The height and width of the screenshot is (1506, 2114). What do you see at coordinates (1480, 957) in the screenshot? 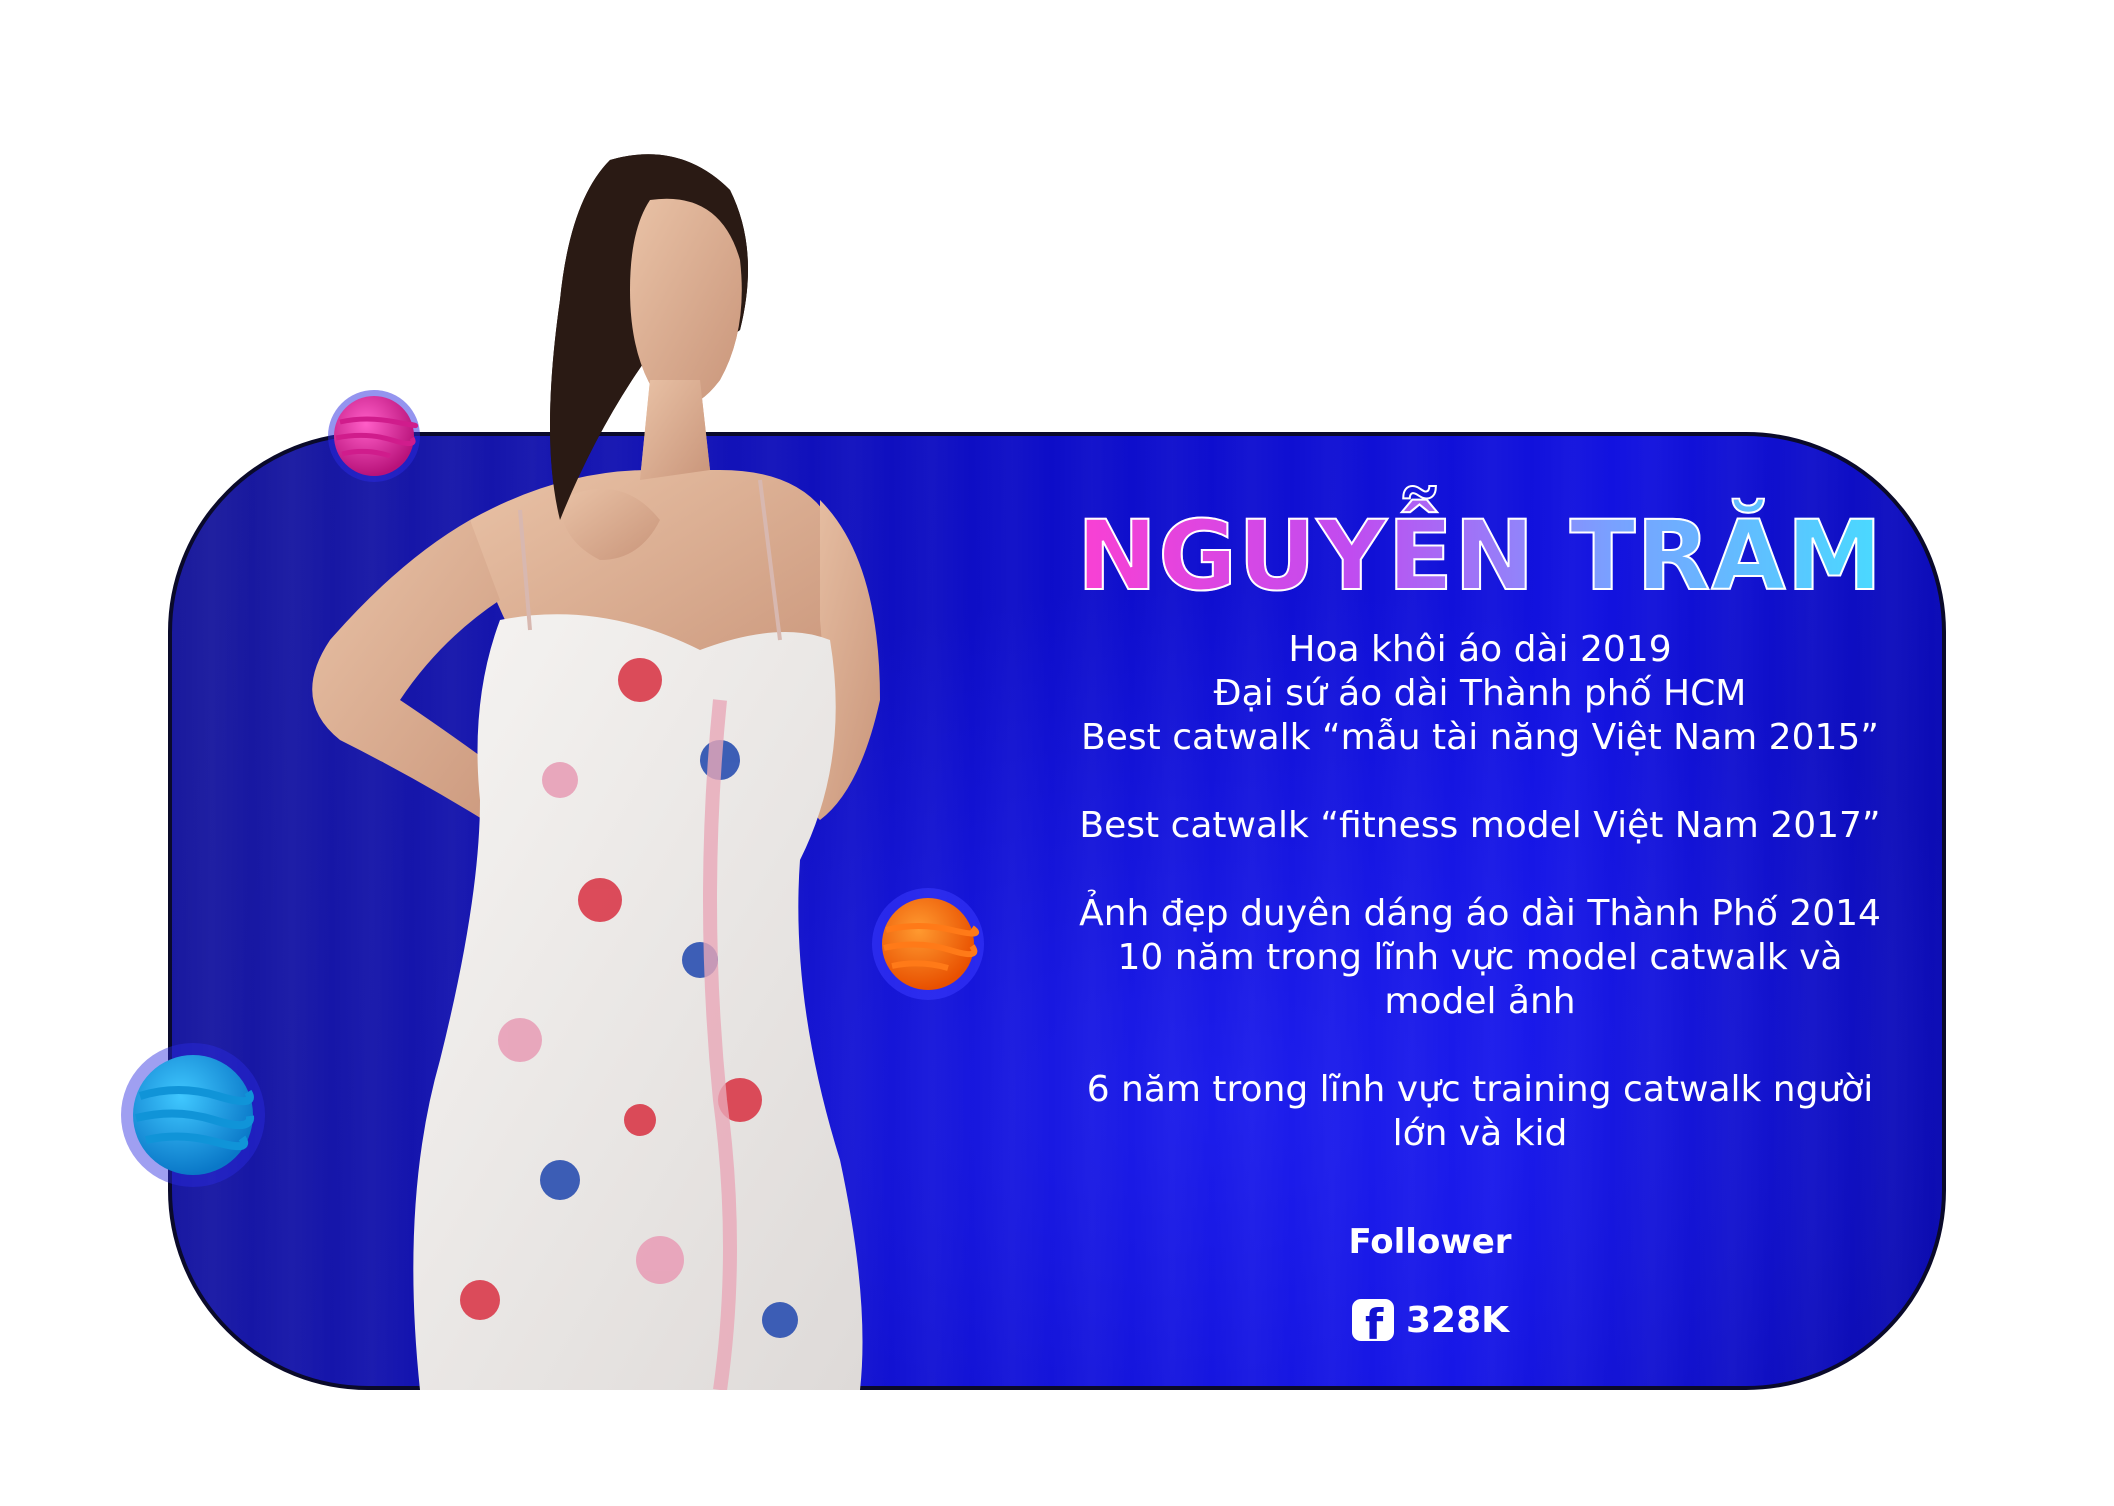
I see `bio-line: 10 năm trong lĩnh vực model catwalk và` at bounding box center [1480, 957].